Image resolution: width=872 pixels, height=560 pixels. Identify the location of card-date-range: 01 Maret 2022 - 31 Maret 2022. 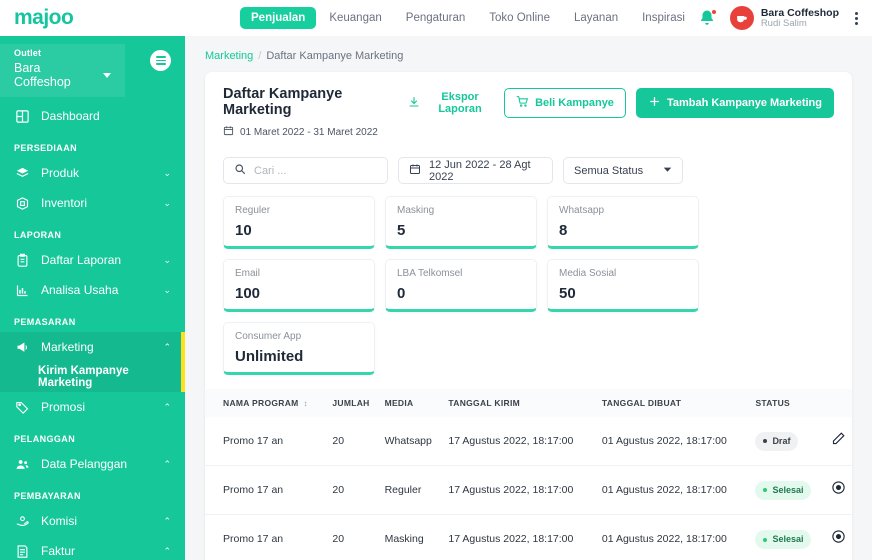
(315, 132).